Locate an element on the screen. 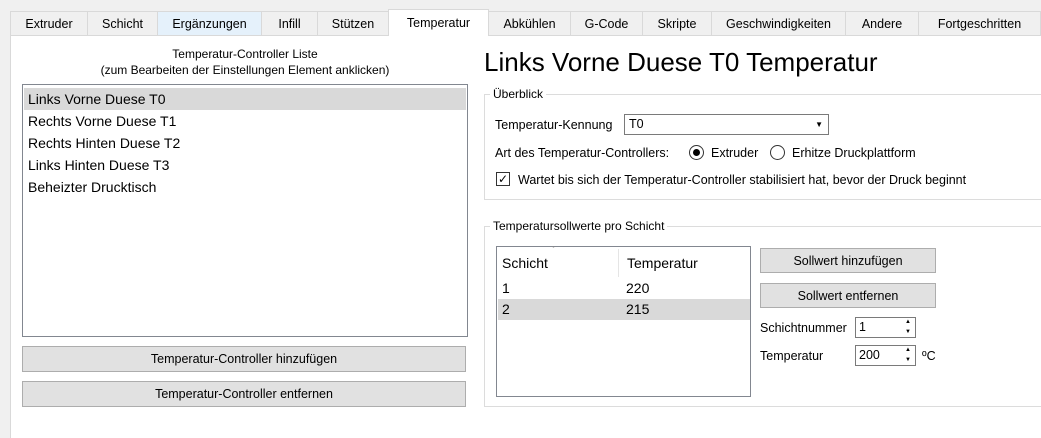  tab-label: Abkühlen is located at coordinates (529, 23).